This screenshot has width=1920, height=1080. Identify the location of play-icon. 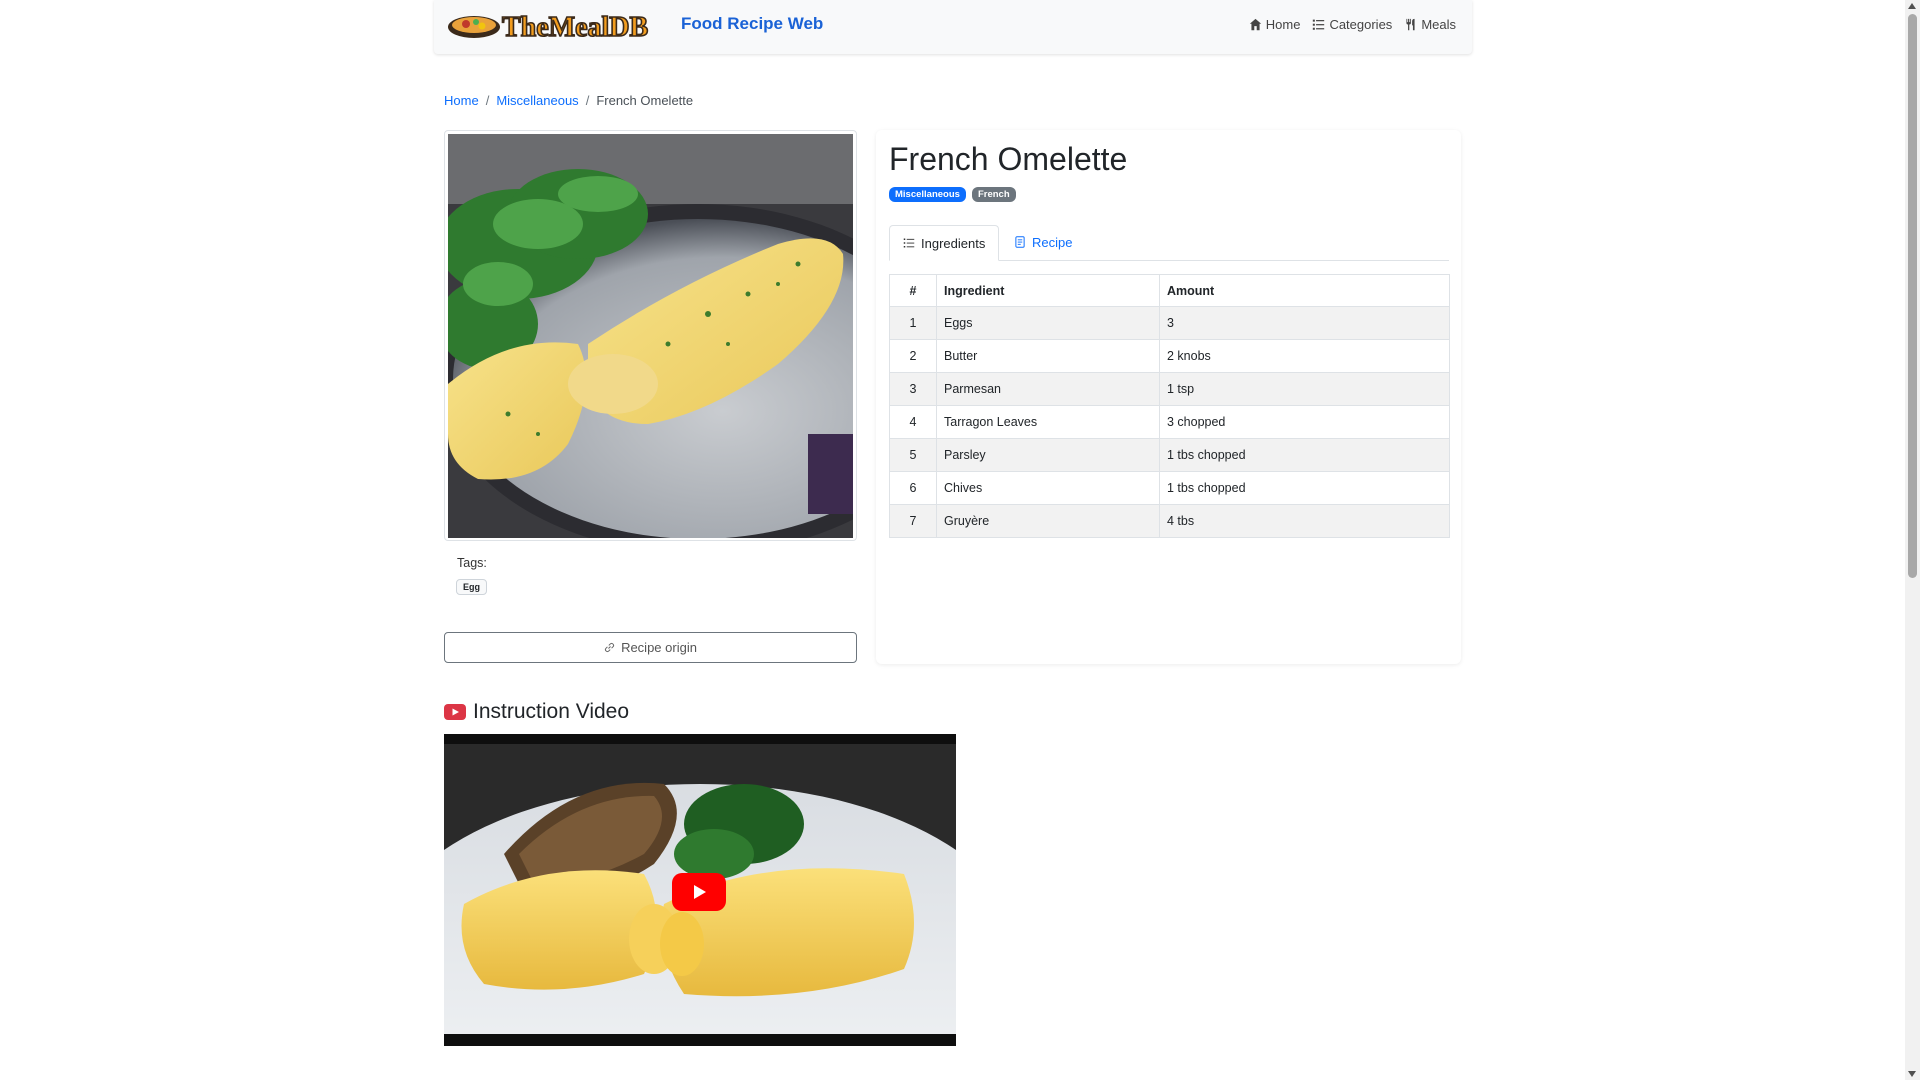
(700, 892).